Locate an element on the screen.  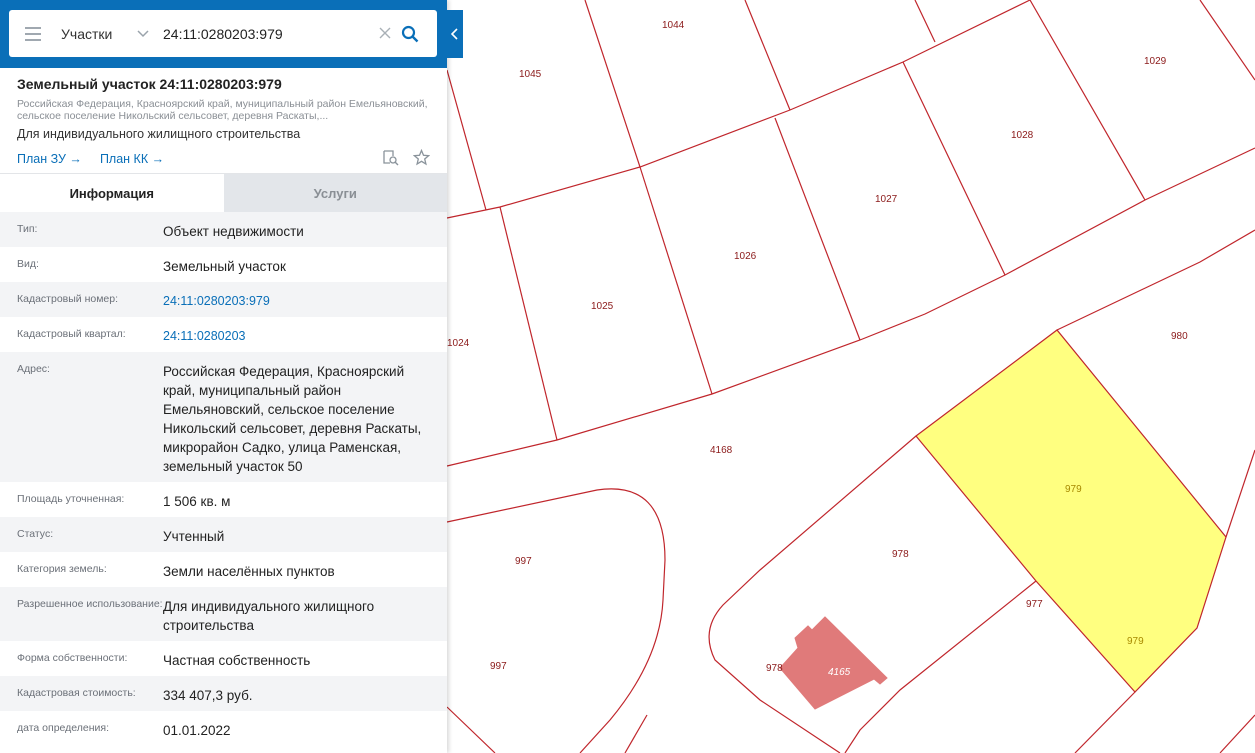
info-label: Площадь уточненная: is located at coordinates (71, 499).